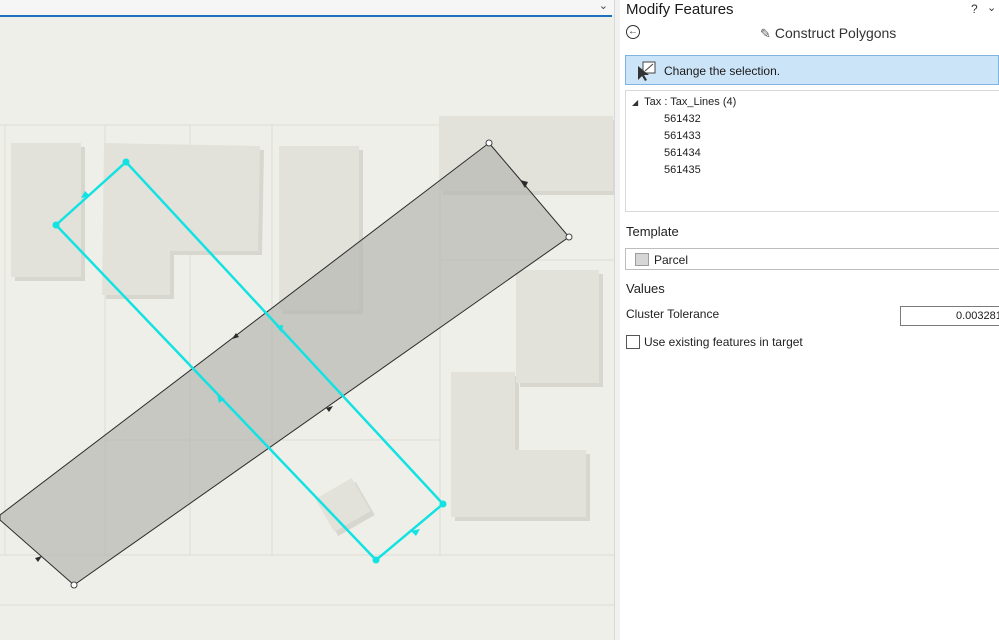  I want to click on template-selector: Parcel, so click(812, 259).